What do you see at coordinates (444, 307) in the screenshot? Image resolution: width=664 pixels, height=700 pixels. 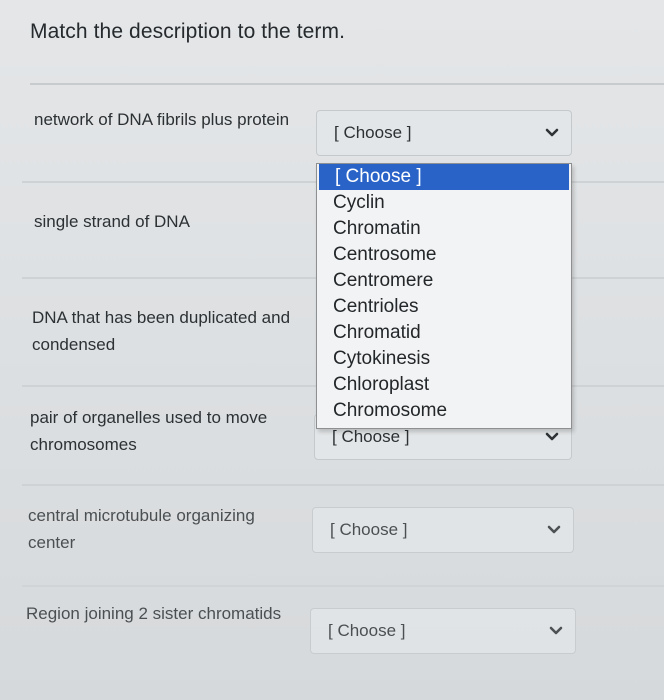 I see `dropdown-option-centrioles: Centrioles` at bounding box center [444, 307].